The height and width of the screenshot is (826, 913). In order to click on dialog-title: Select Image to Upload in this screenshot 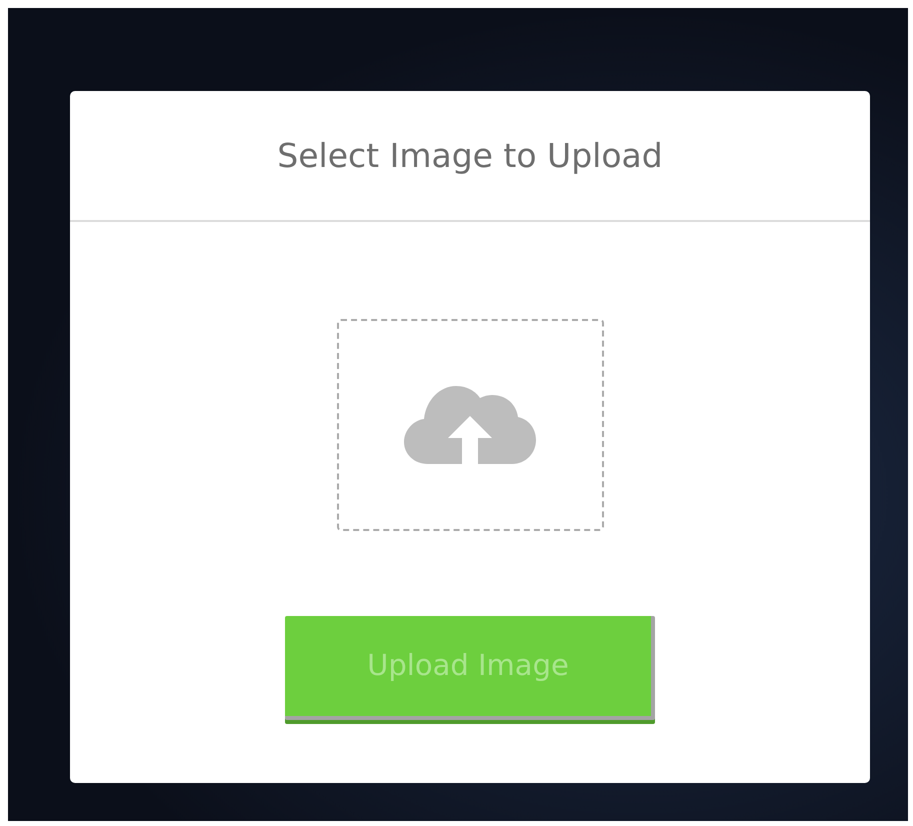, I will do `click(470, 155)`.